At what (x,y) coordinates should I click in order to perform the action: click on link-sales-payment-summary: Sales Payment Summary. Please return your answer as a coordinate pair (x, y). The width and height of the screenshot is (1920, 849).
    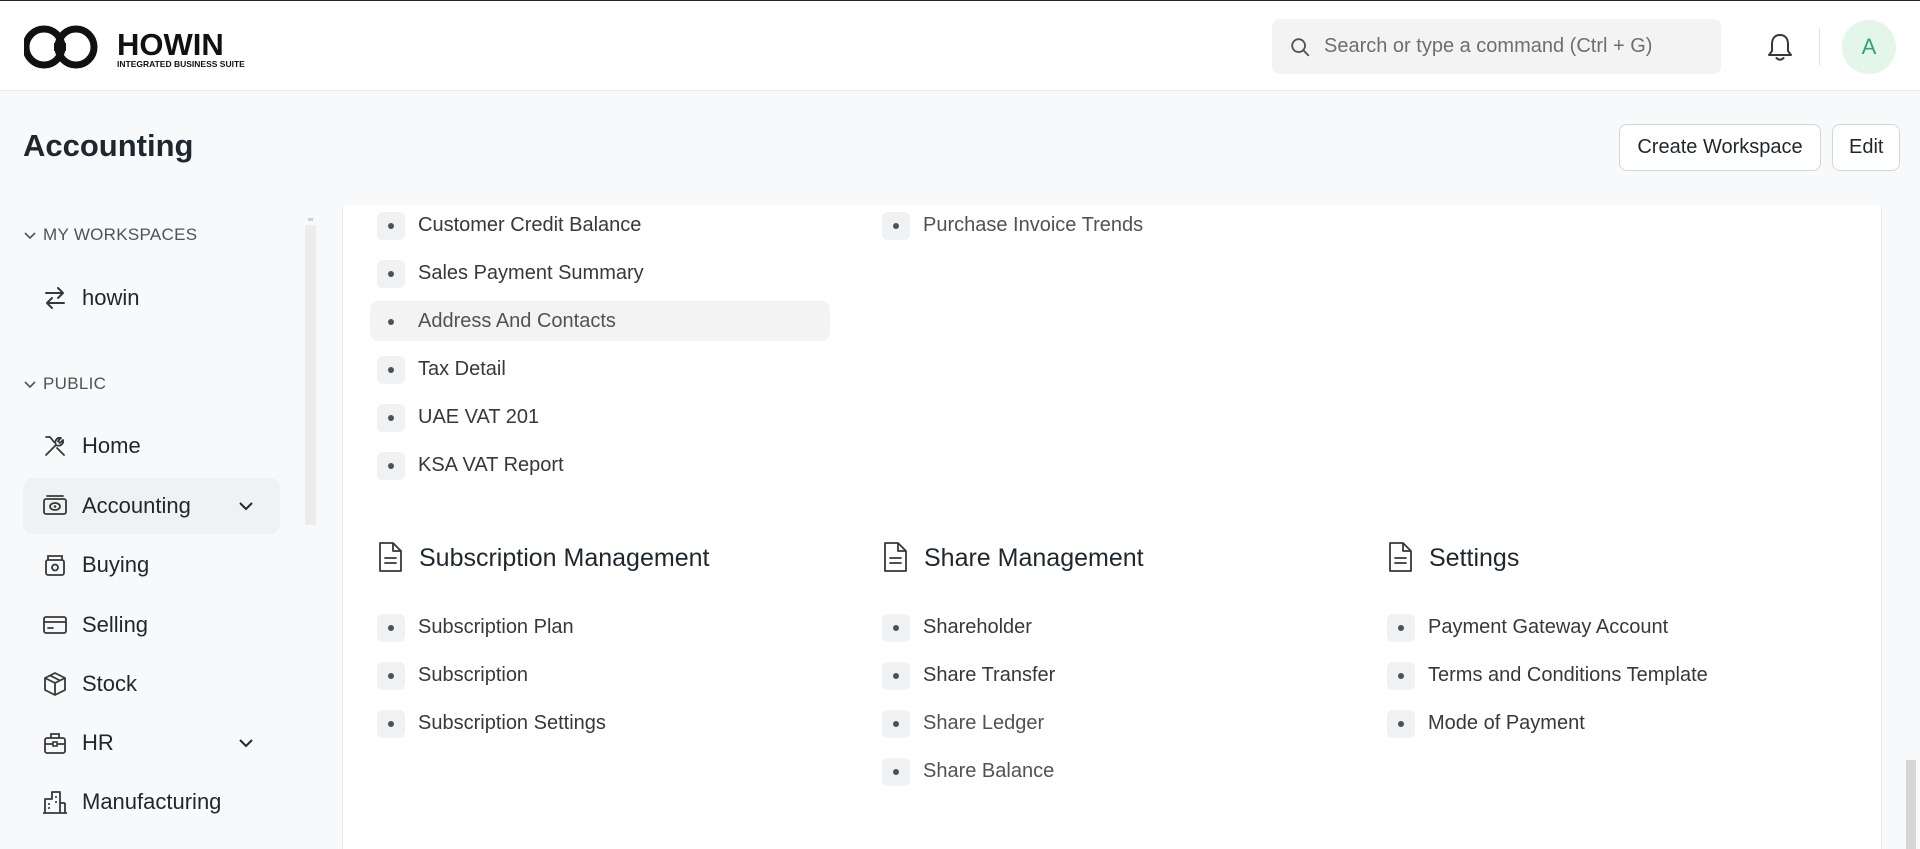
    Looking at the image, I should click on (600, 273).